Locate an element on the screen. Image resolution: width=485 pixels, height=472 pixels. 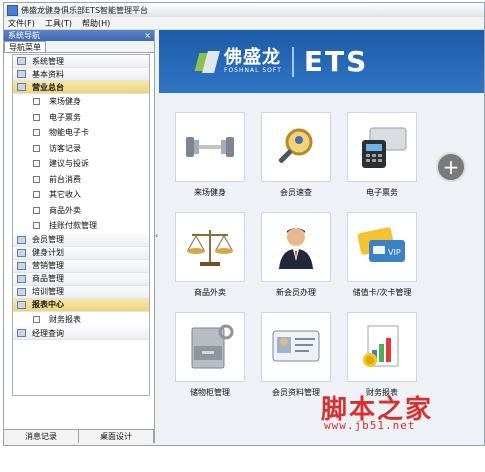
nav-item-label: 培训管理 is located at coordinates (48, 291).